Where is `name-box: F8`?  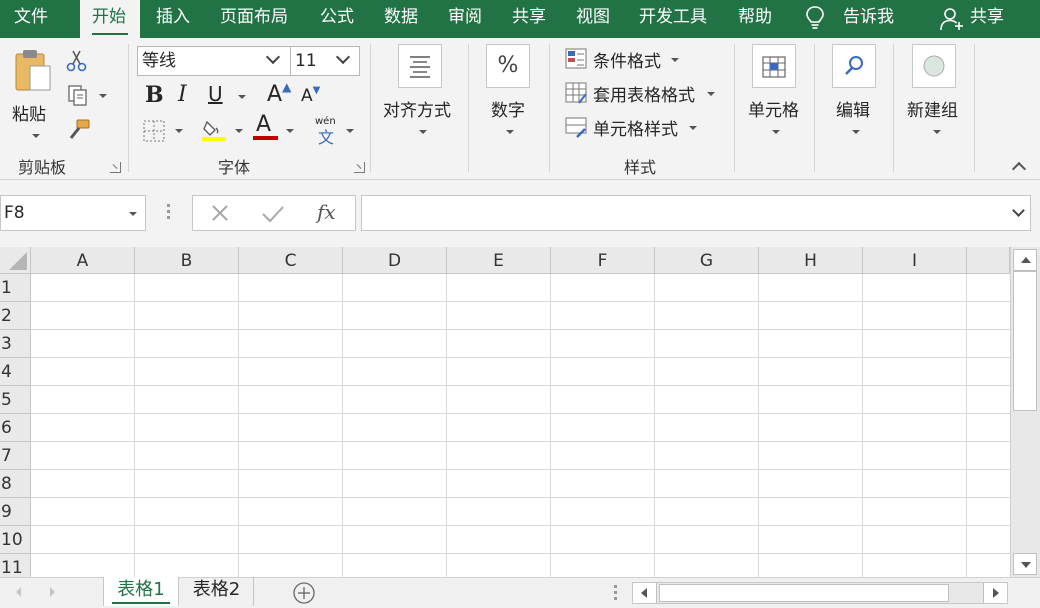 name-box: F8 is located at coordinates (73, 213).